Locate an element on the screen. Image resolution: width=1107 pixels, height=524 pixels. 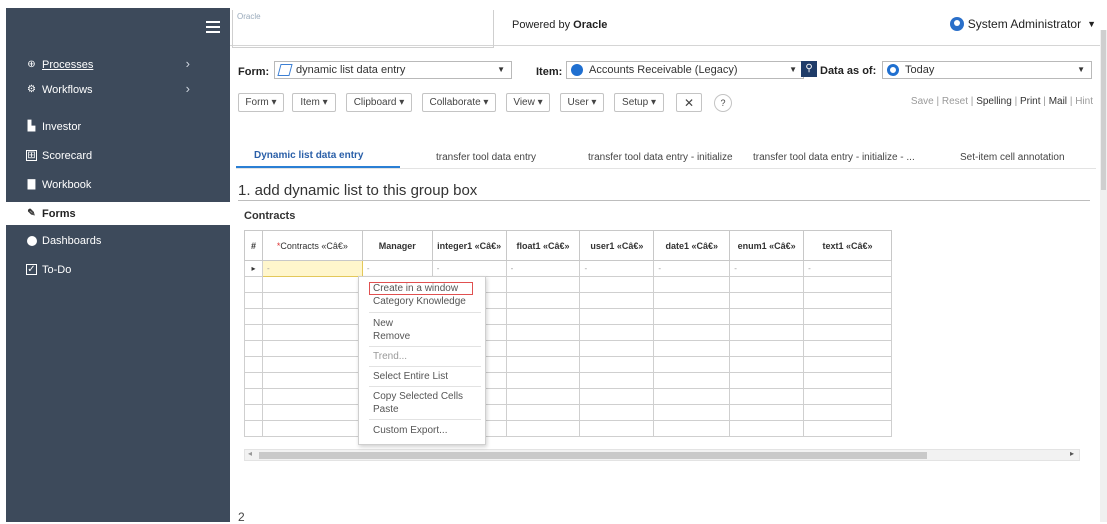
spelling-link: Spelling is located at coordinates (994, 101).